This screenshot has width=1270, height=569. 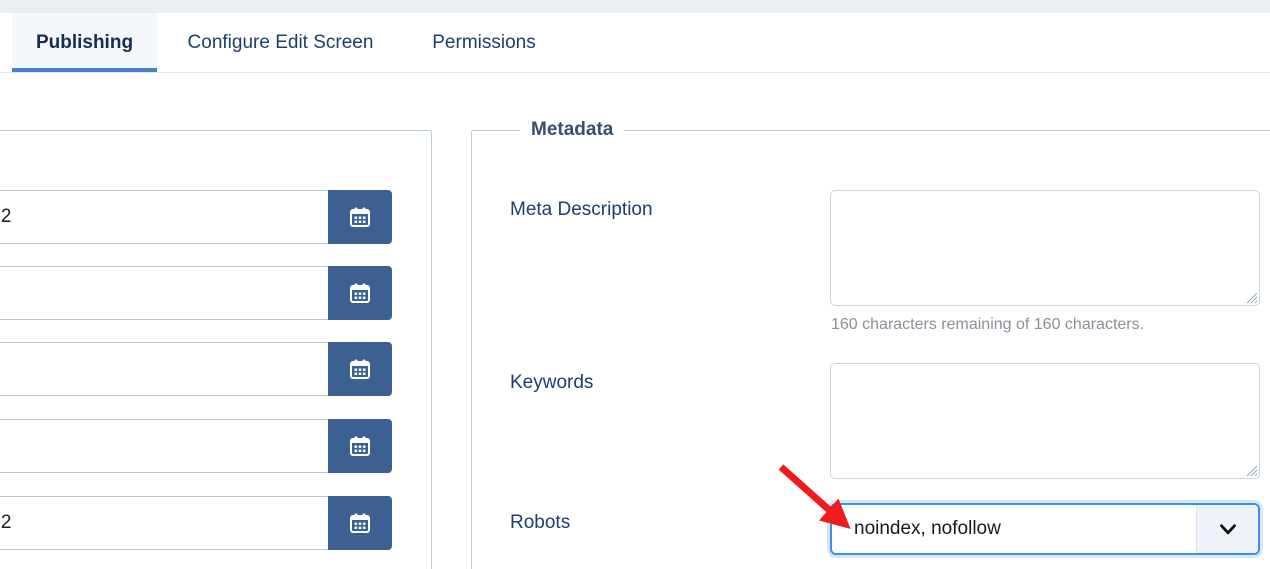 I want to click on tab-permissions: Permissions, so click(x=484, y=42).